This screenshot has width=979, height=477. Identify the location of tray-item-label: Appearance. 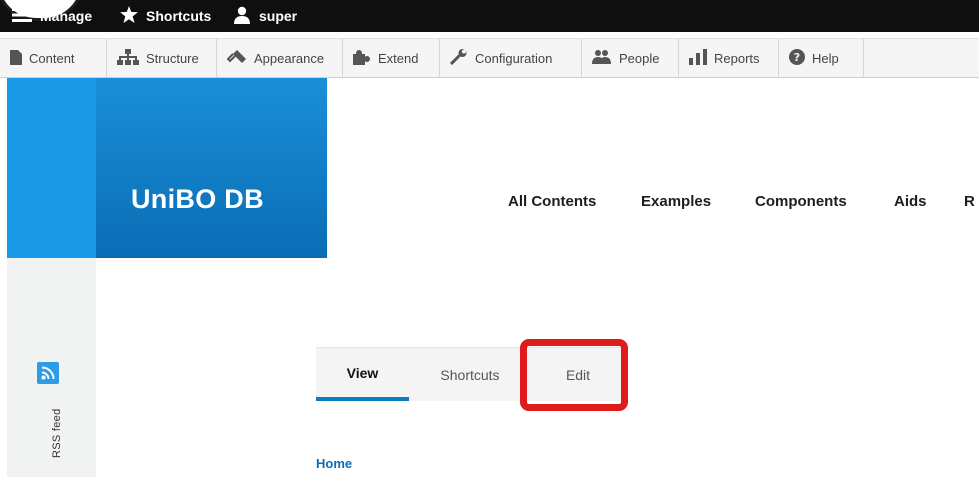
(289, 58).